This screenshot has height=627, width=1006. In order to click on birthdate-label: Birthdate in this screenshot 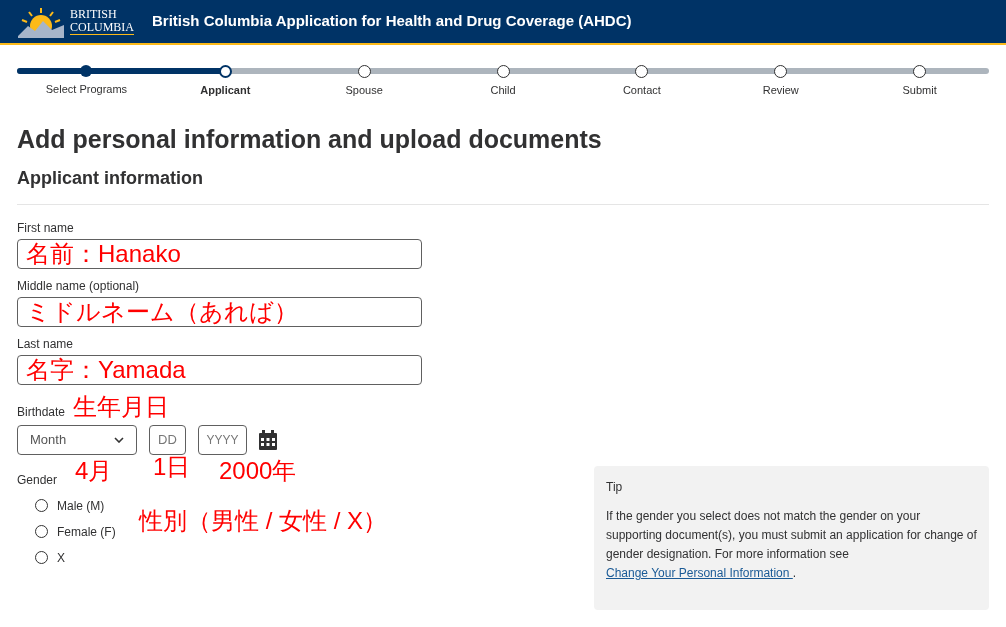, I will do `click(41, 412)`.